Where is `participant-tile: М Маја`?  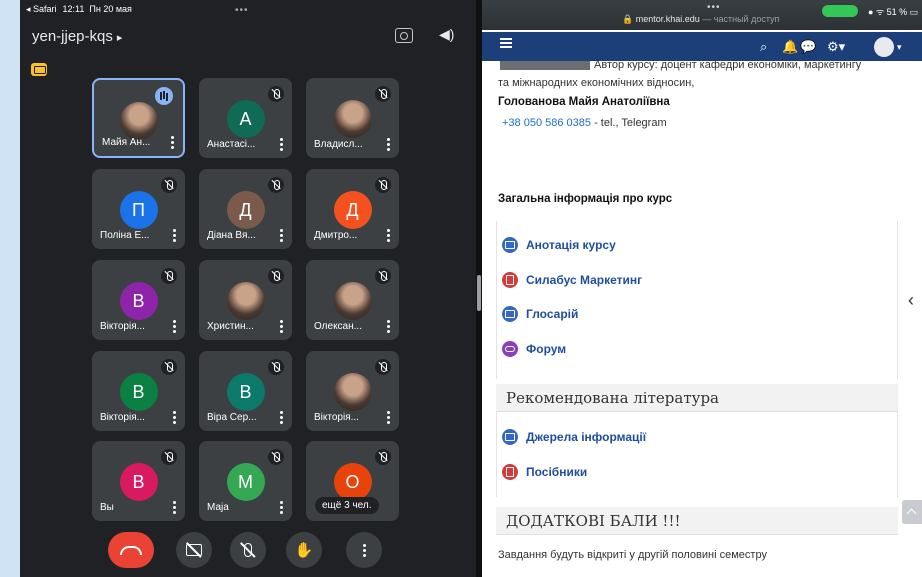 participant-tile: М Маја is located at coordinates (245, 481).